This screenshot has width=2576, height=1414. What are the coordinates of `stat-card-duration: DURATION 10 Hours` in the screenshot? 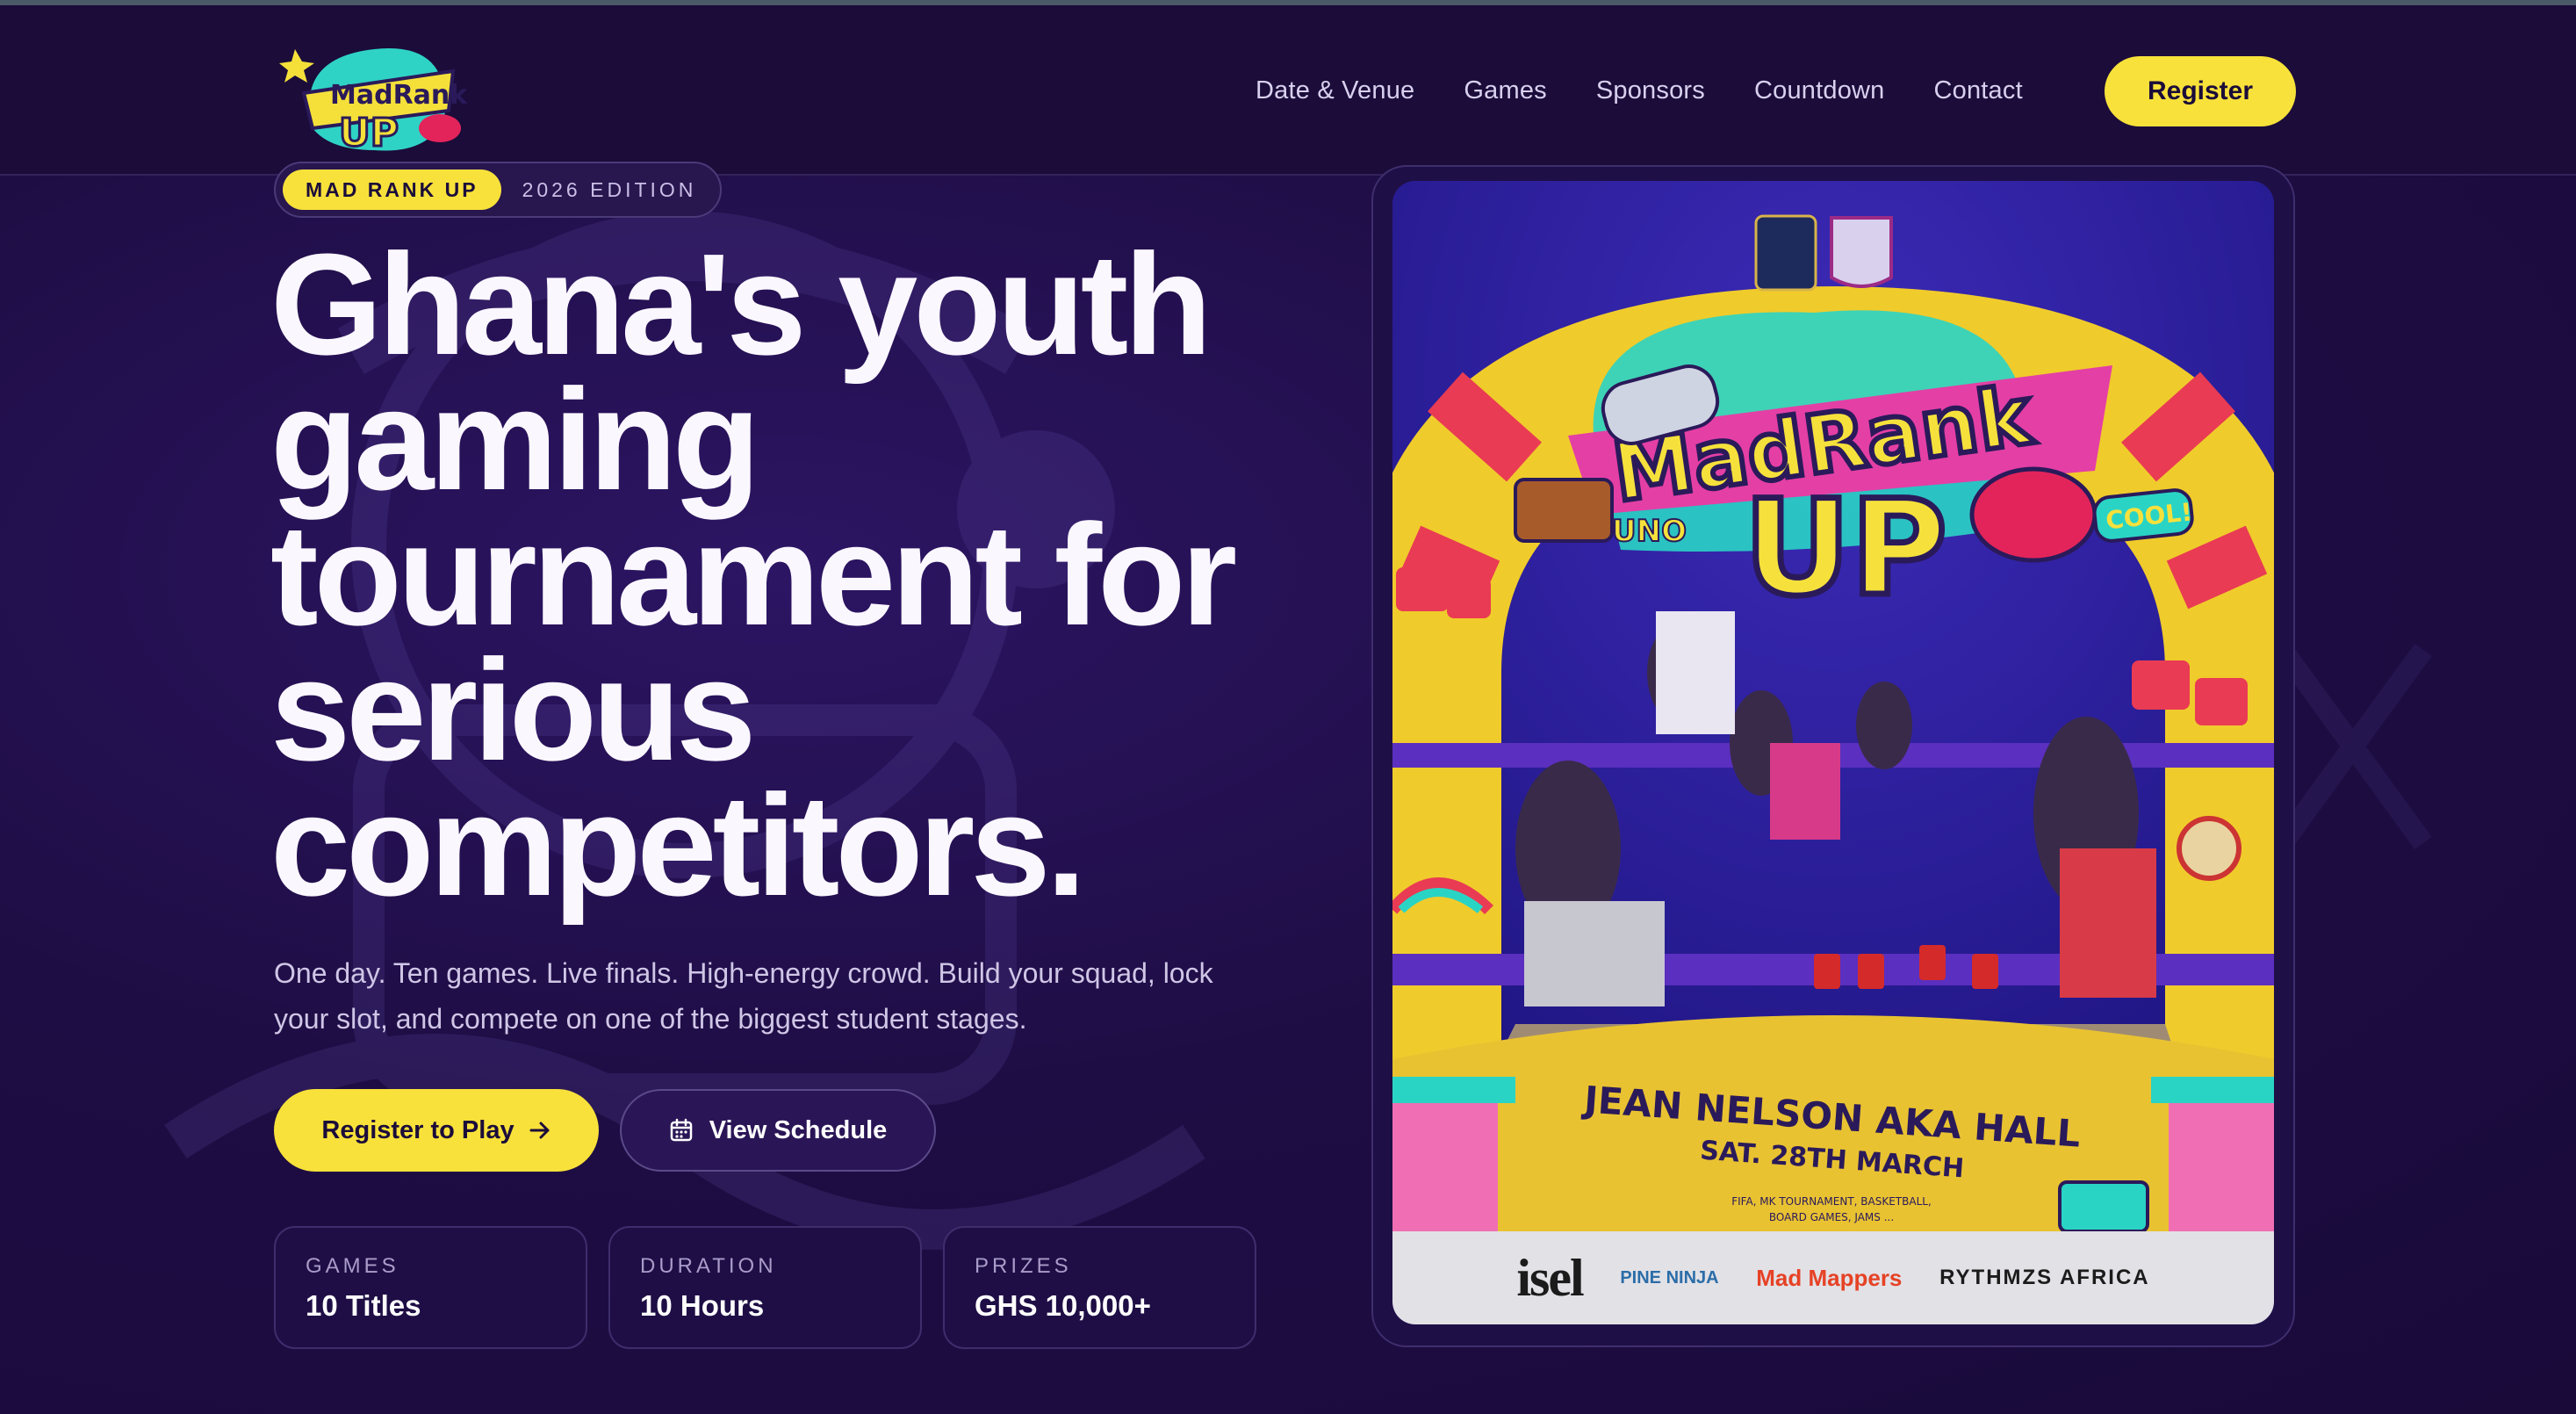 It's located at (765, 1287).